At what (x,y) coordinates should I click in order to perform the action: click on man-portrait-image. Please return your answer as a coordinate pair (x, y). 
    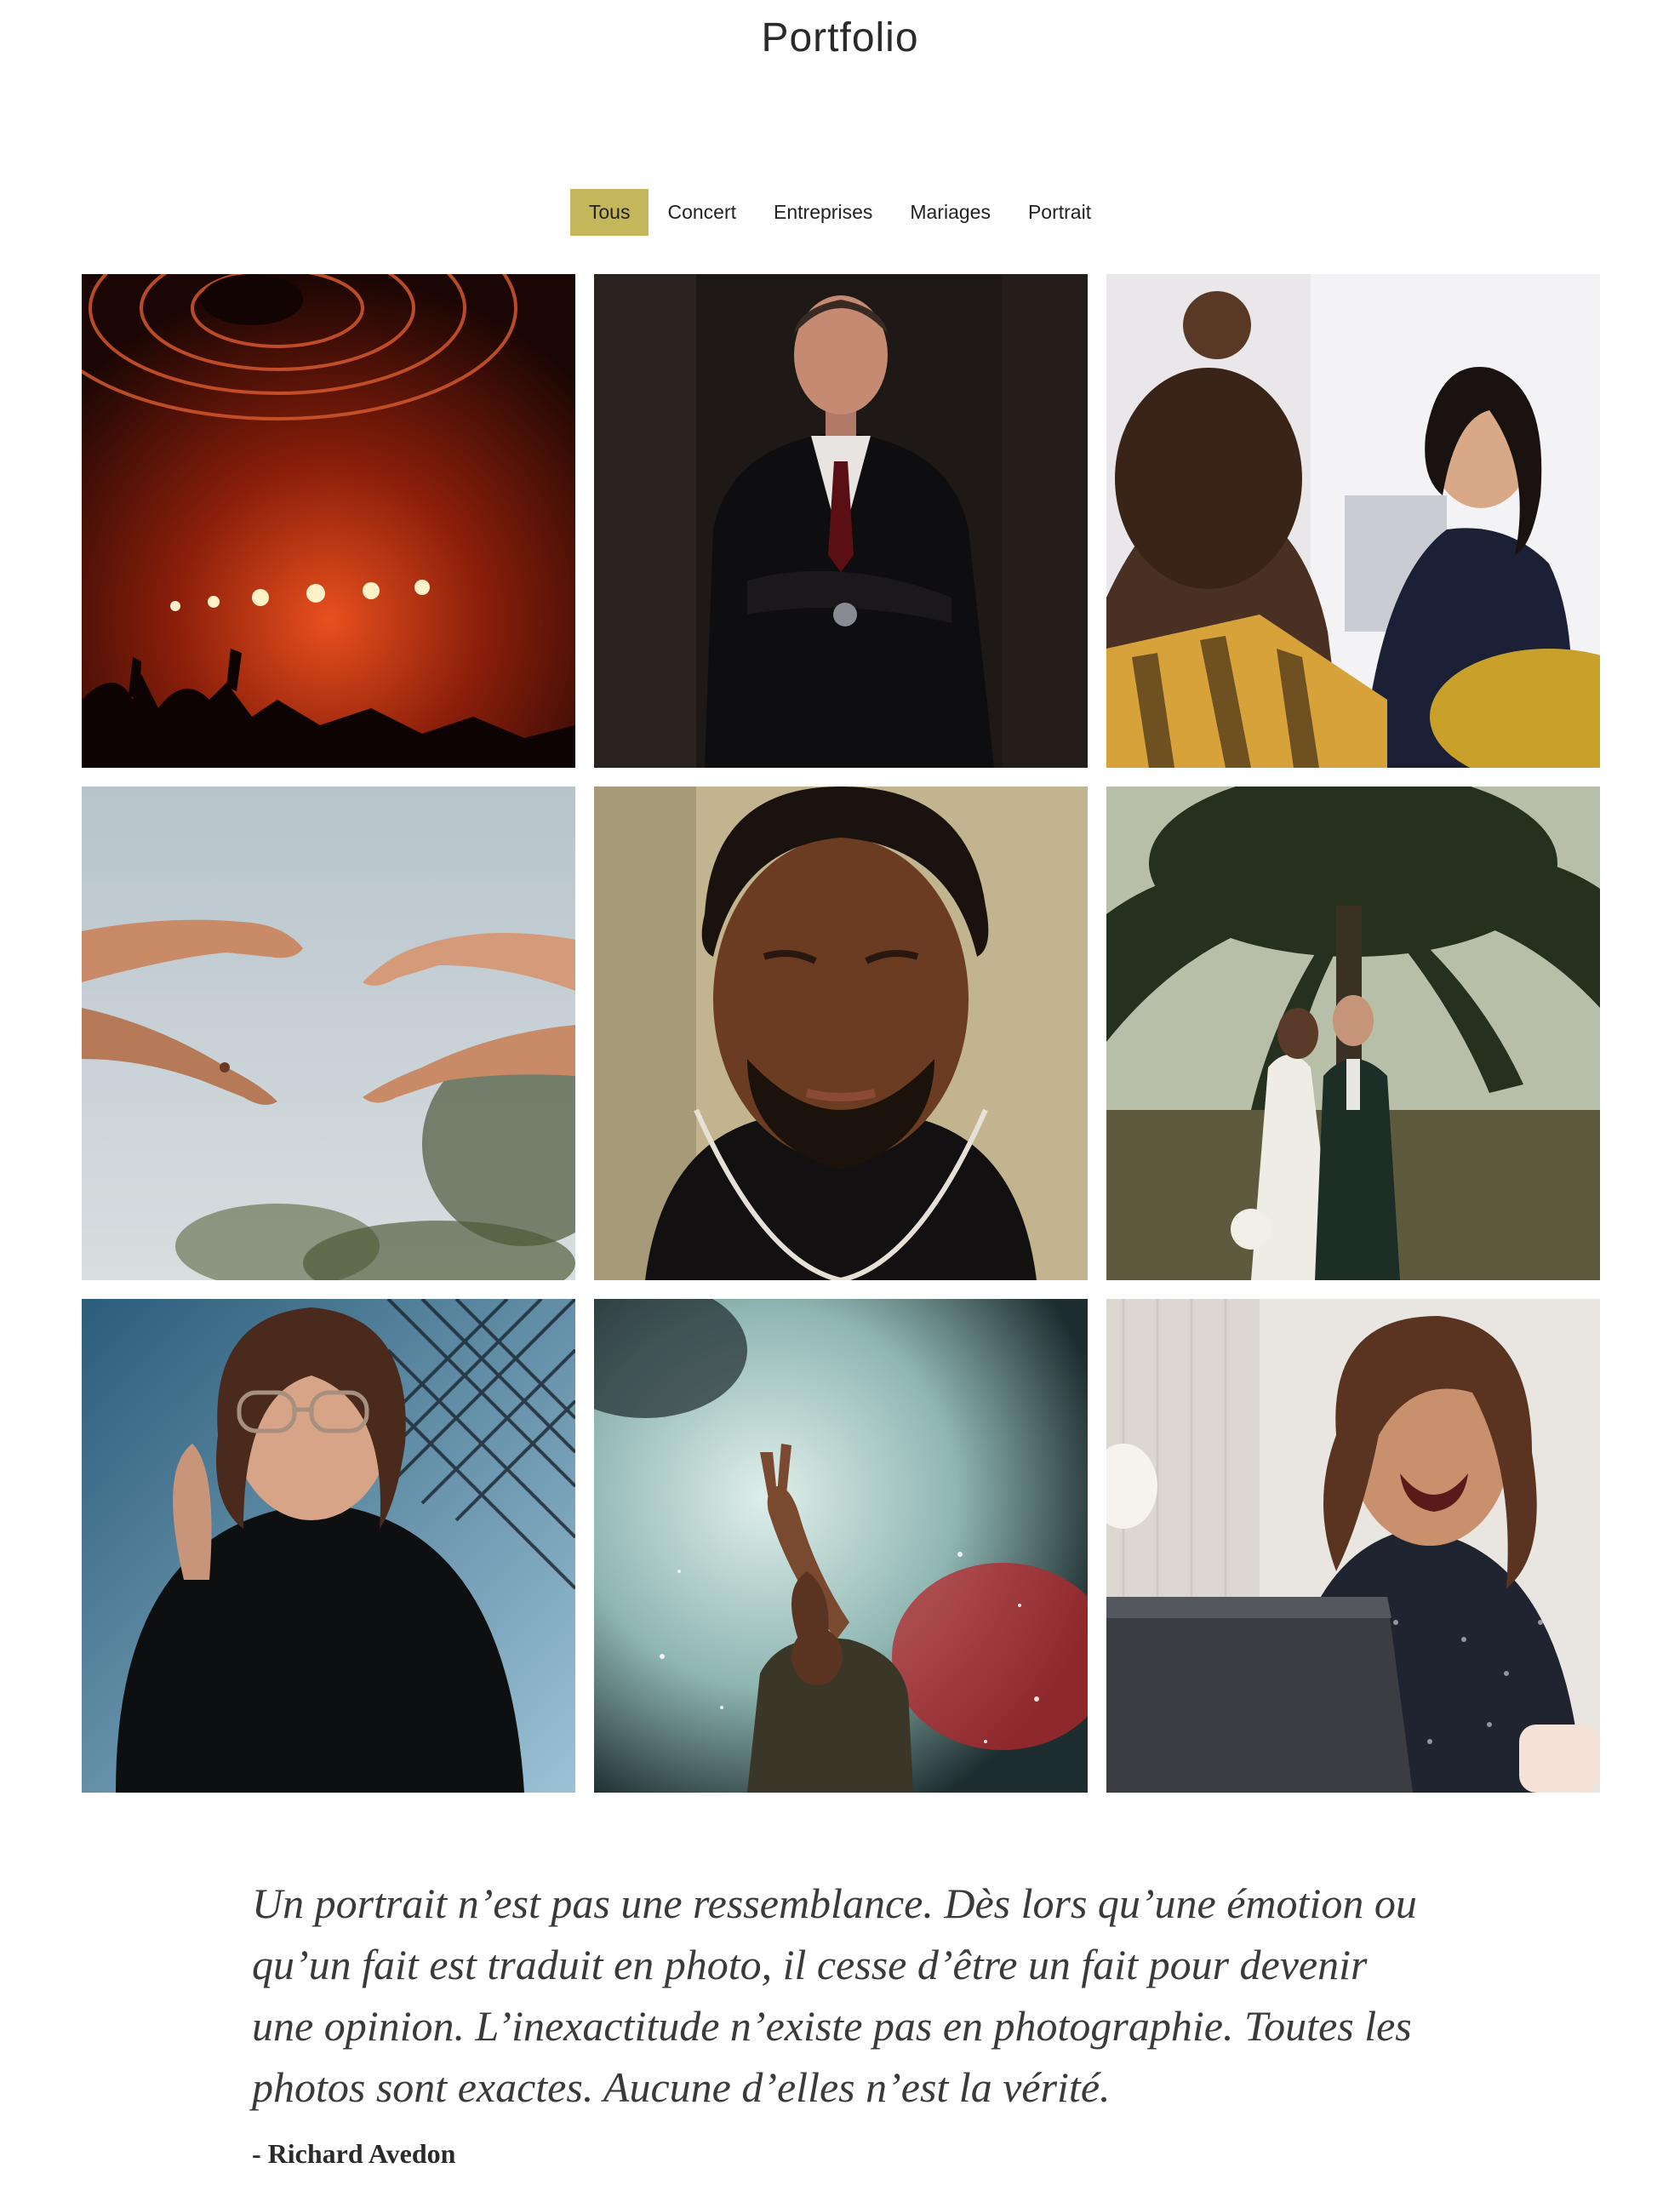
    Looking at the image, I should click on (841, 1033).